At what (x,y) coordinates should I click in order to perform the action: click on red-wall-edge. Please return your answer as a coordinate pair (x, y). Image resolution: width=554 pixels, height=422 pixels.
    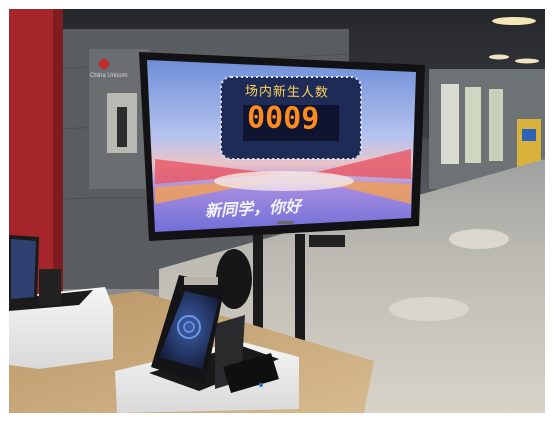
    Looking at the image, I should click on (58, 159).